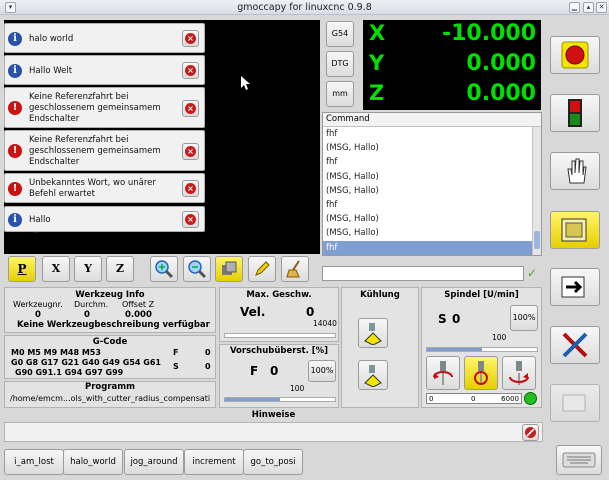 This screenshot has height=480, width=609. I want to click on gcode-title: G-Code, so click(110, 342).